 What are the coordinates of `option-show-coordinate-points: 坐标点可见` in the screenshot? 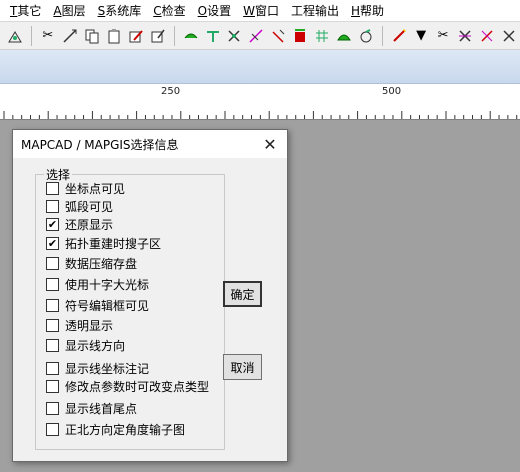 It's located at (85, 188).